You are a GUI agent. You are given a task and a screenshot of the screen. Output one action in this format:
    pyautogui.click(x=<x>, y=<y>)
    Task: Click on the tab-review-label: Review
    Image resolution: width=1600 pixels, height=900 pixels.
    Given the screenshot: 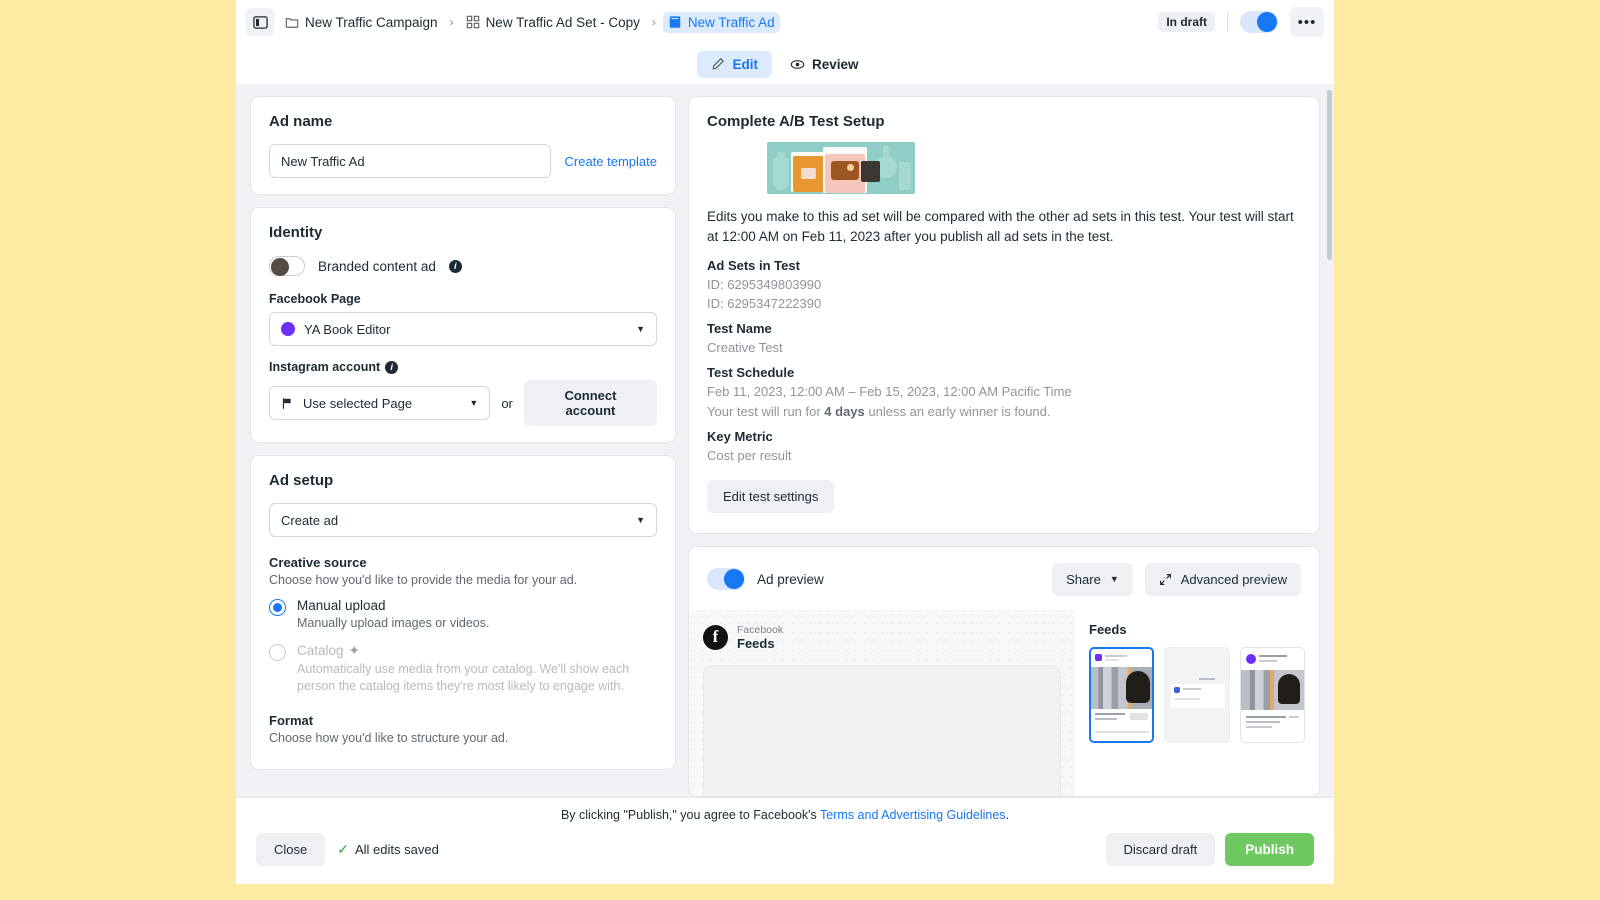 What is the action you would take?
    pyautogui.click(x=835, y=64)
    